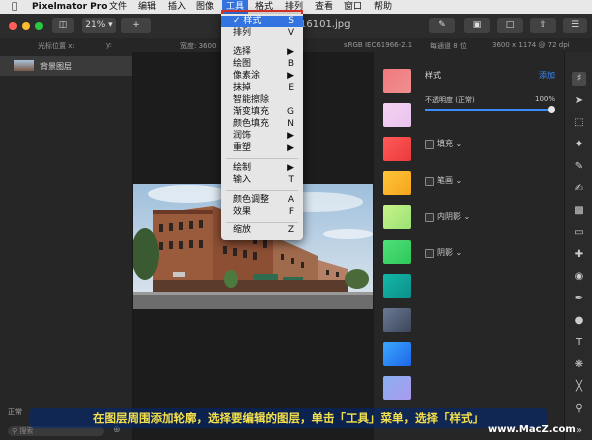 The height and width of the screenshot is (440, 592). What do you see at coordinates (24, 65) in the screenshot?
I see `layer-thumbnail` at bounding box center [24, 65].